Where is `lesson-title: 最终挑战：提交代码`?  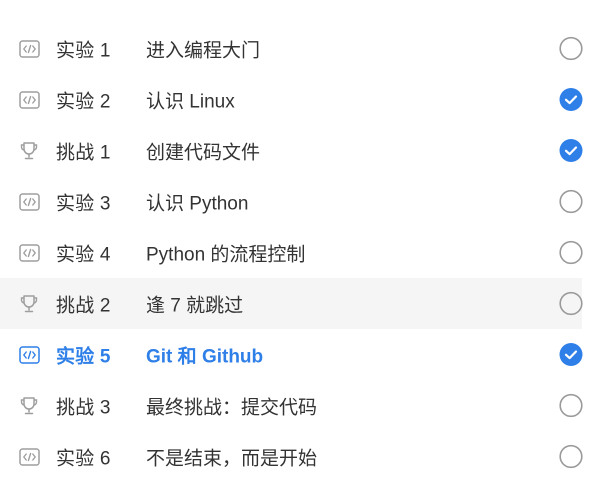
lesson-title: 最终挑战：提交代码 is located at coordinates (231, 405).